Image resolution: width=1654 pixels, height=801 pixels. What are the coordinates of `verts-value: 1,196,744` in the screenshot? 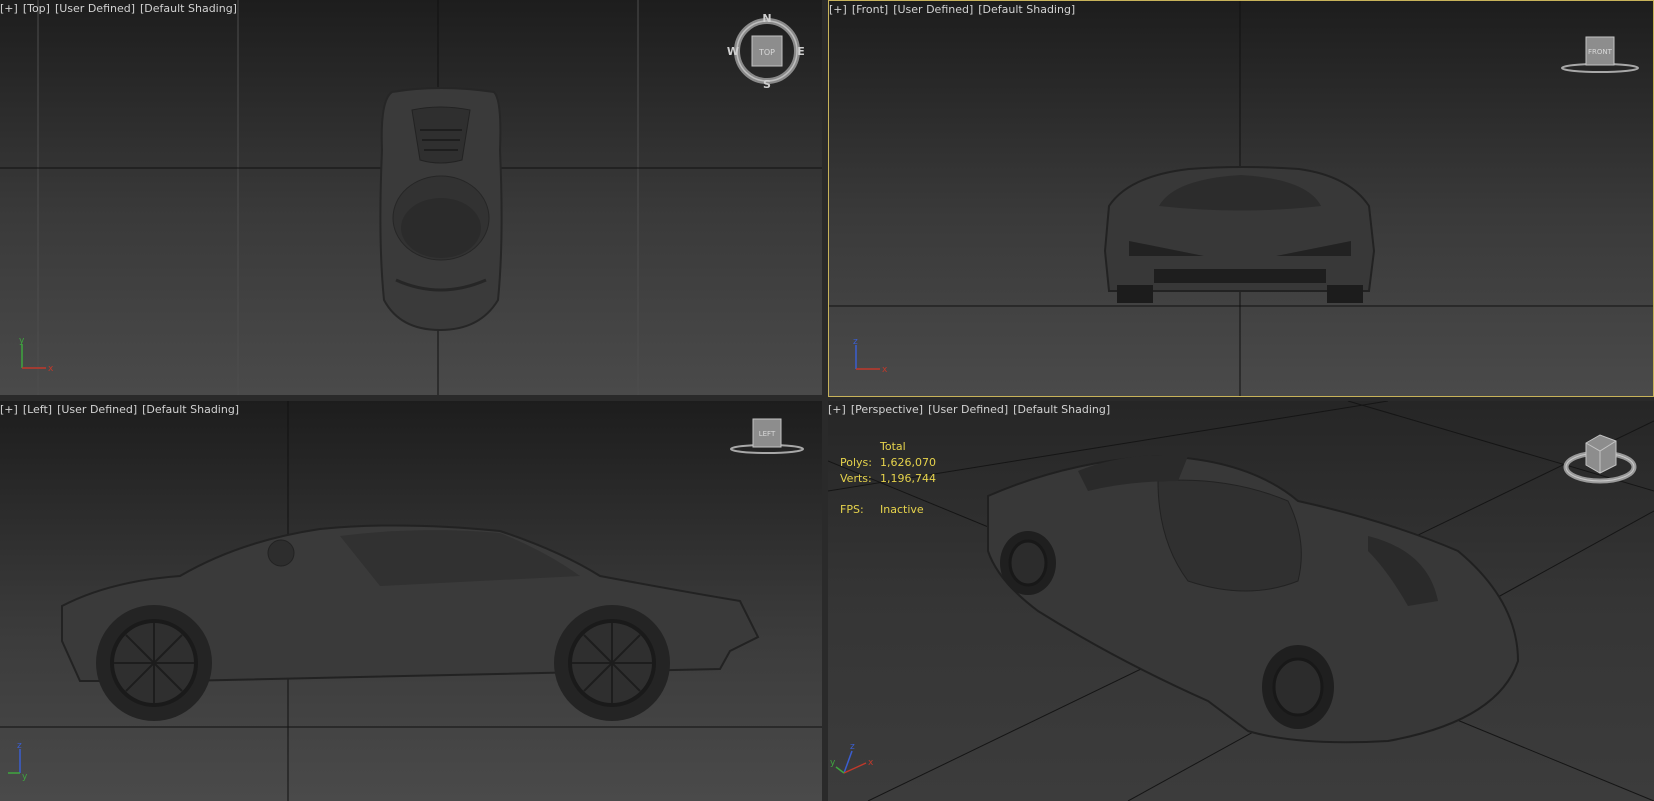 It's located at (908, 478).